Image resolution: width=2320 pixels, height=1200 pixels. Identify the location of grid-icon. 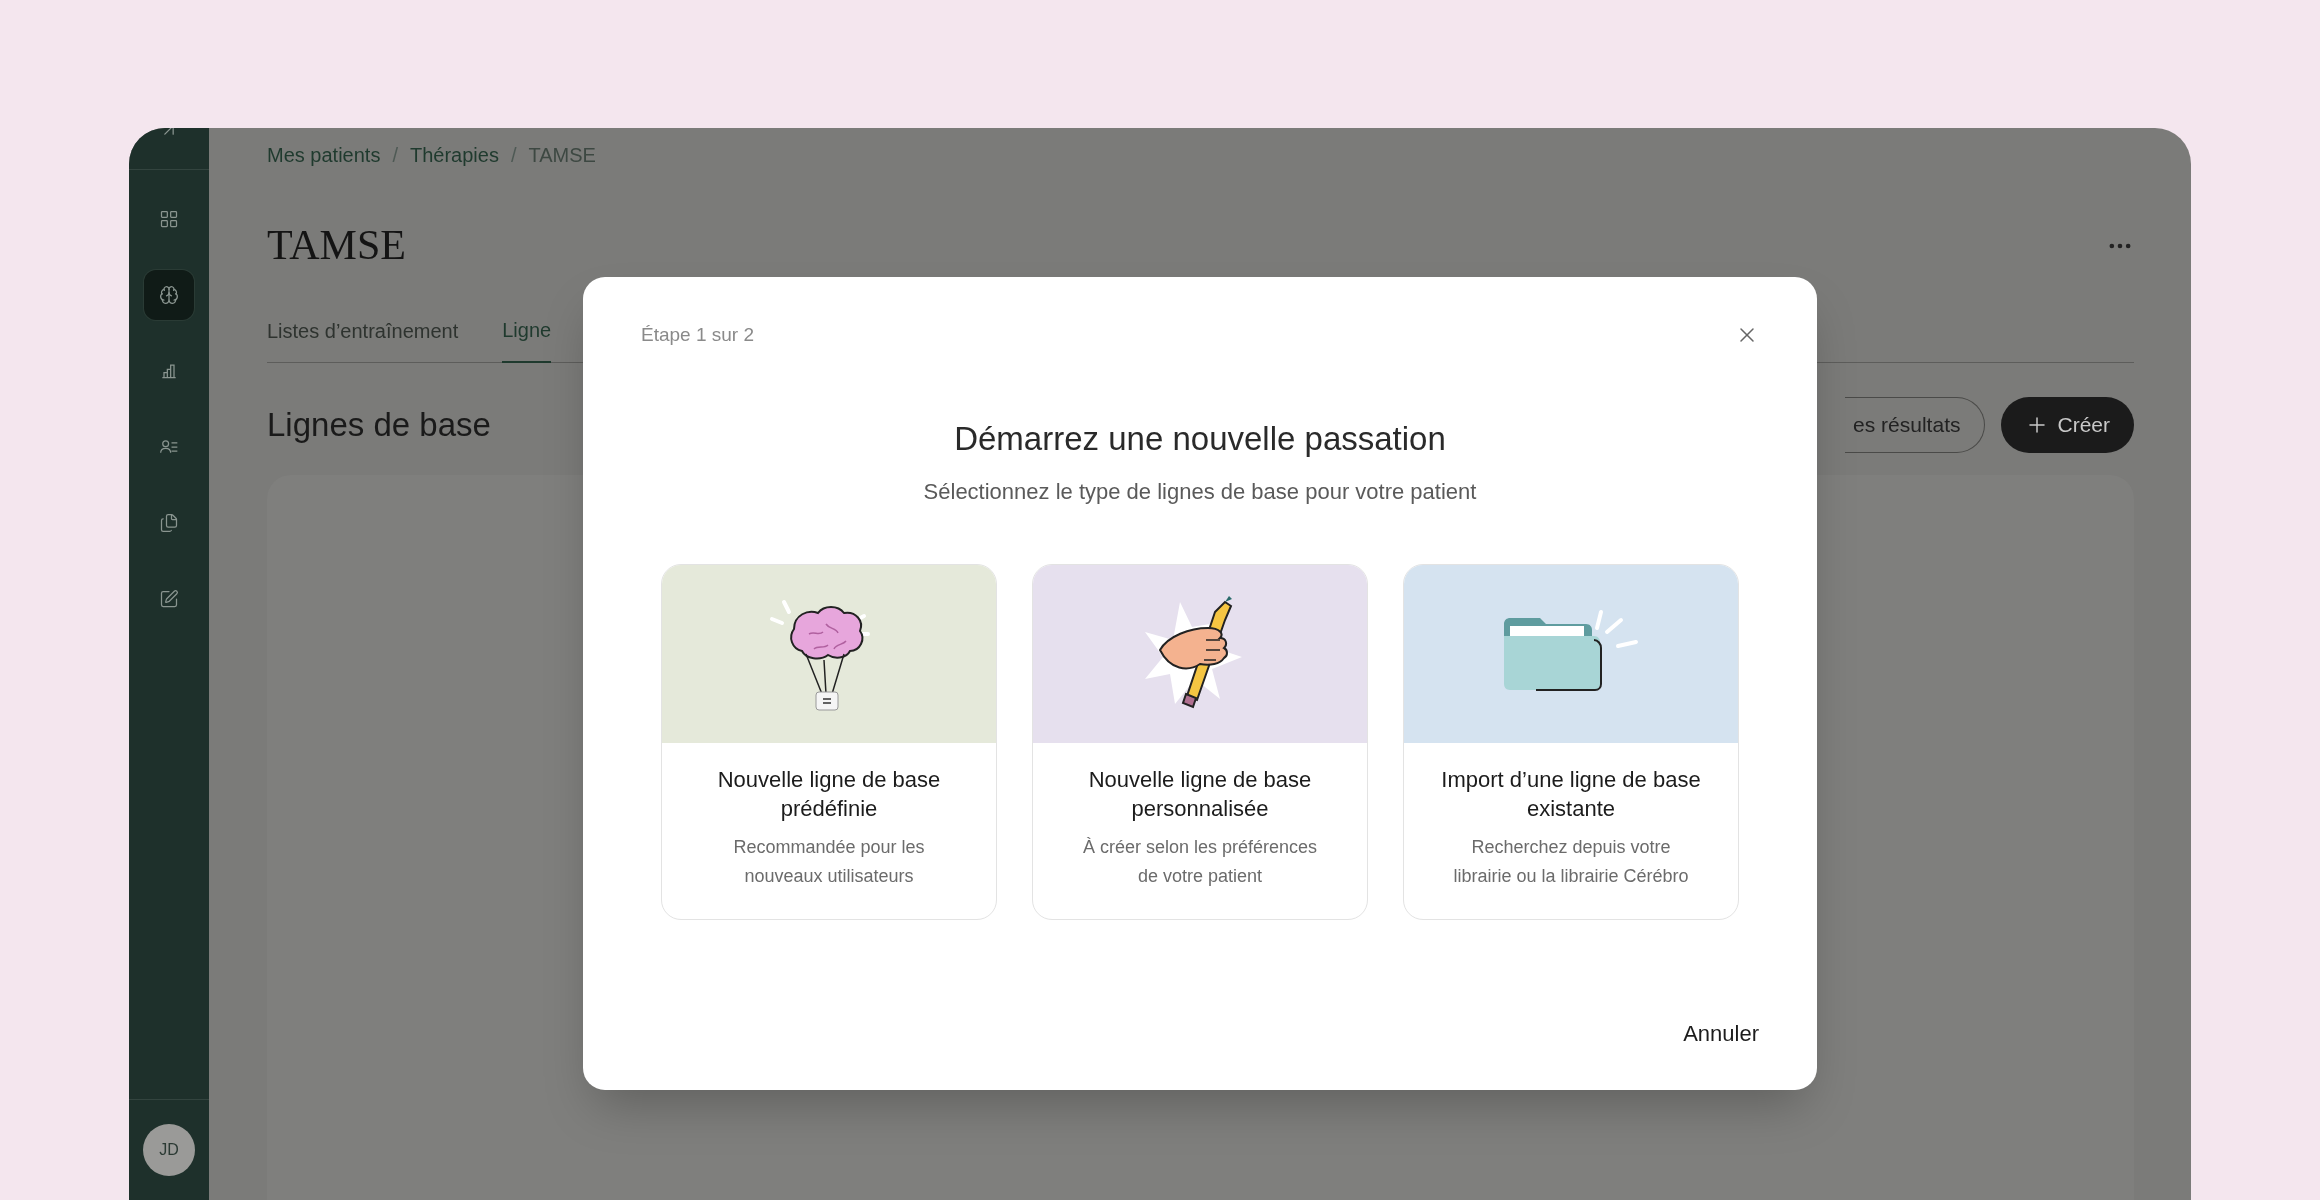
(169, 219).